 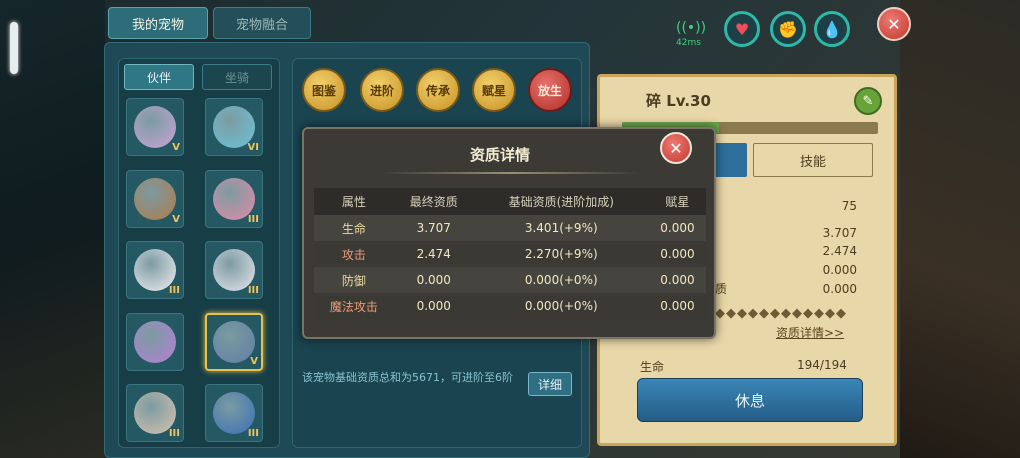 I want to click on pencil-icon: ✎, so click(x=868, y=101).